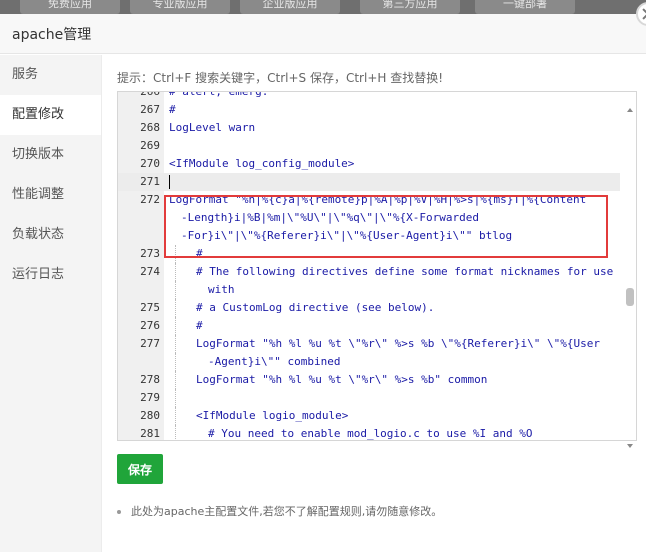 The width and height of the screenshot is (646, 552). Describe the element at coordinates (150, 163) in the screenshot. I see `line-number: 270` at that location.